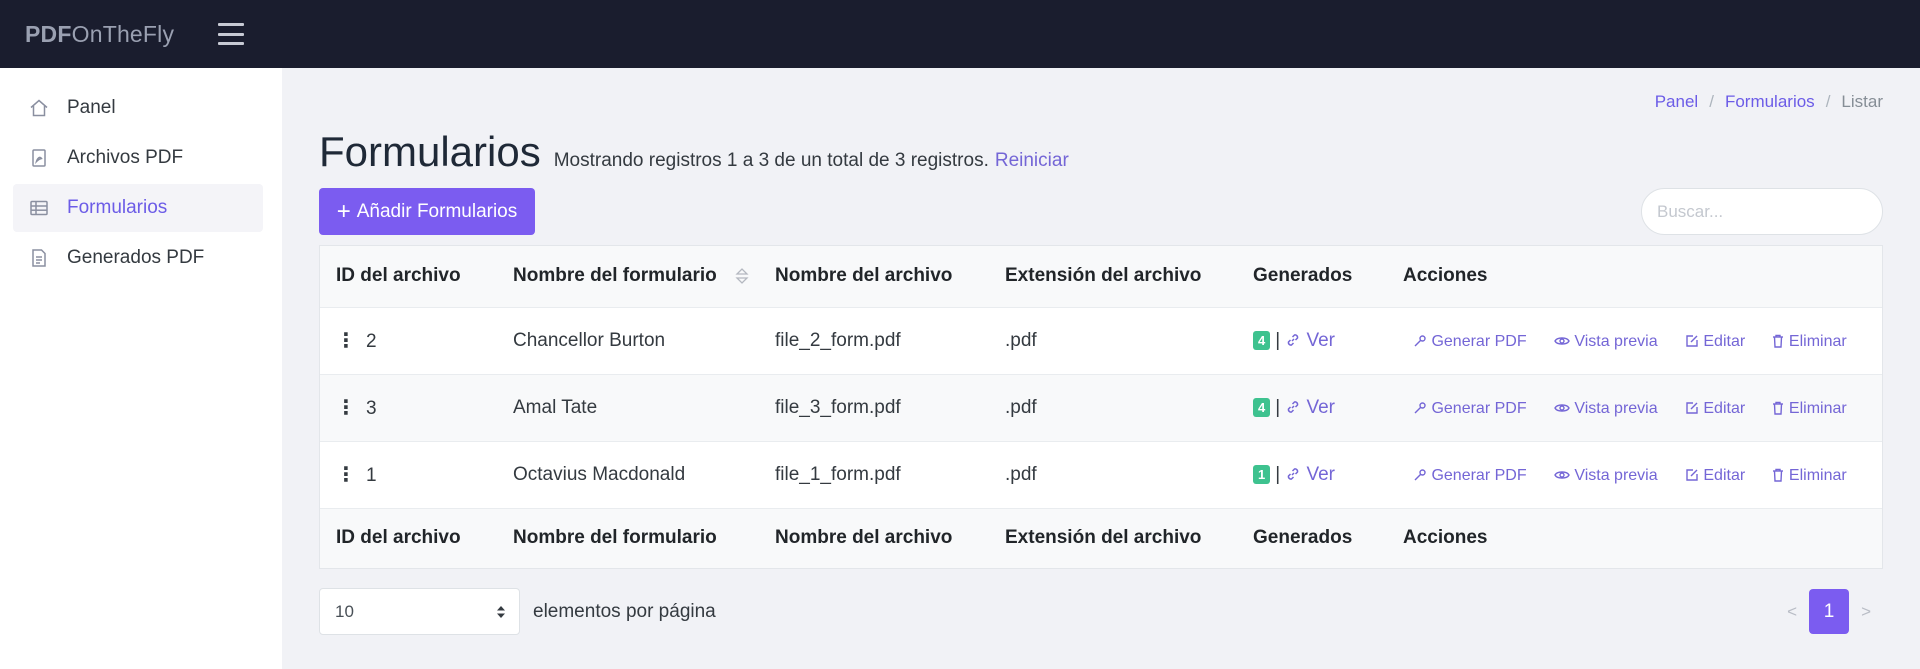  What do you see at coordinates (48, 33) in the screenshot?
I see `brand-bold-text: PDF` at bounding box center [48, 33].